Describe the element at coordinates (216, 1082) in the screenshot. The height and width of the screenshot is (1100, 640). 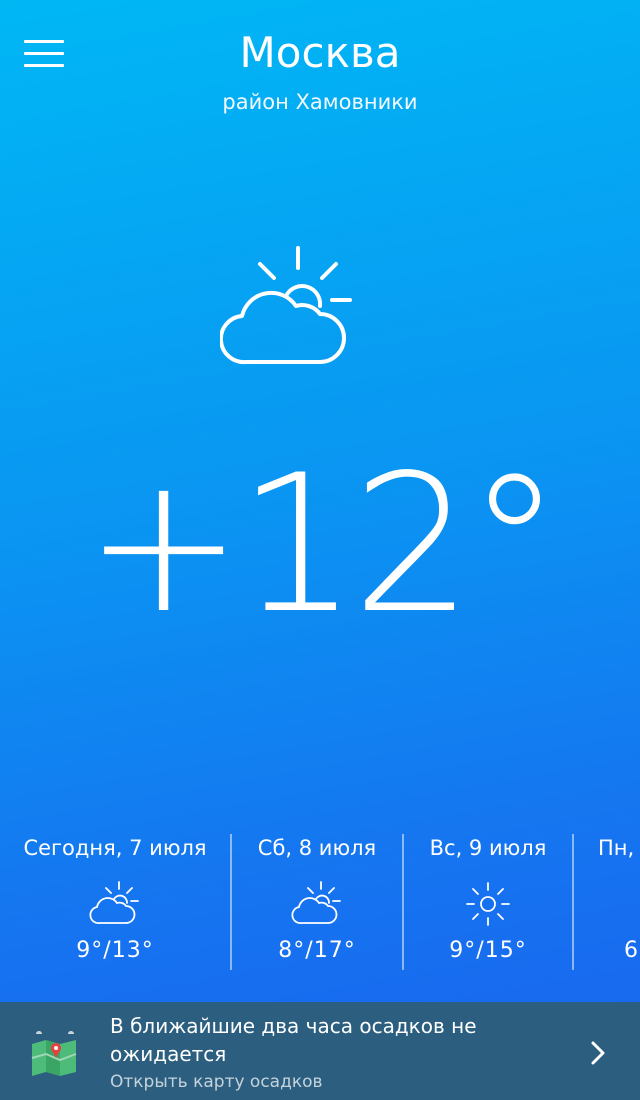
I see `open-precipitation-map-link: Открыть карту осадков` at that location.